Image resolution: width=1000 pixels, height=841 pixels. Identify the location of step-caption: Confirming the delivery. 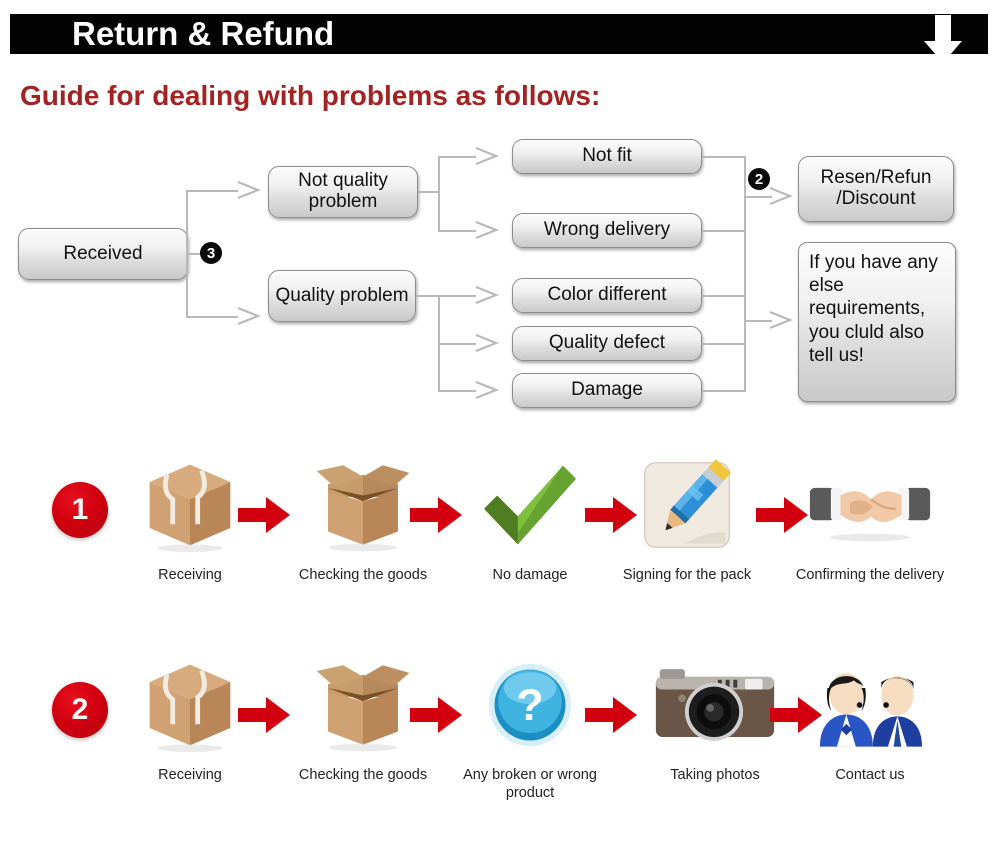
(870, 575).